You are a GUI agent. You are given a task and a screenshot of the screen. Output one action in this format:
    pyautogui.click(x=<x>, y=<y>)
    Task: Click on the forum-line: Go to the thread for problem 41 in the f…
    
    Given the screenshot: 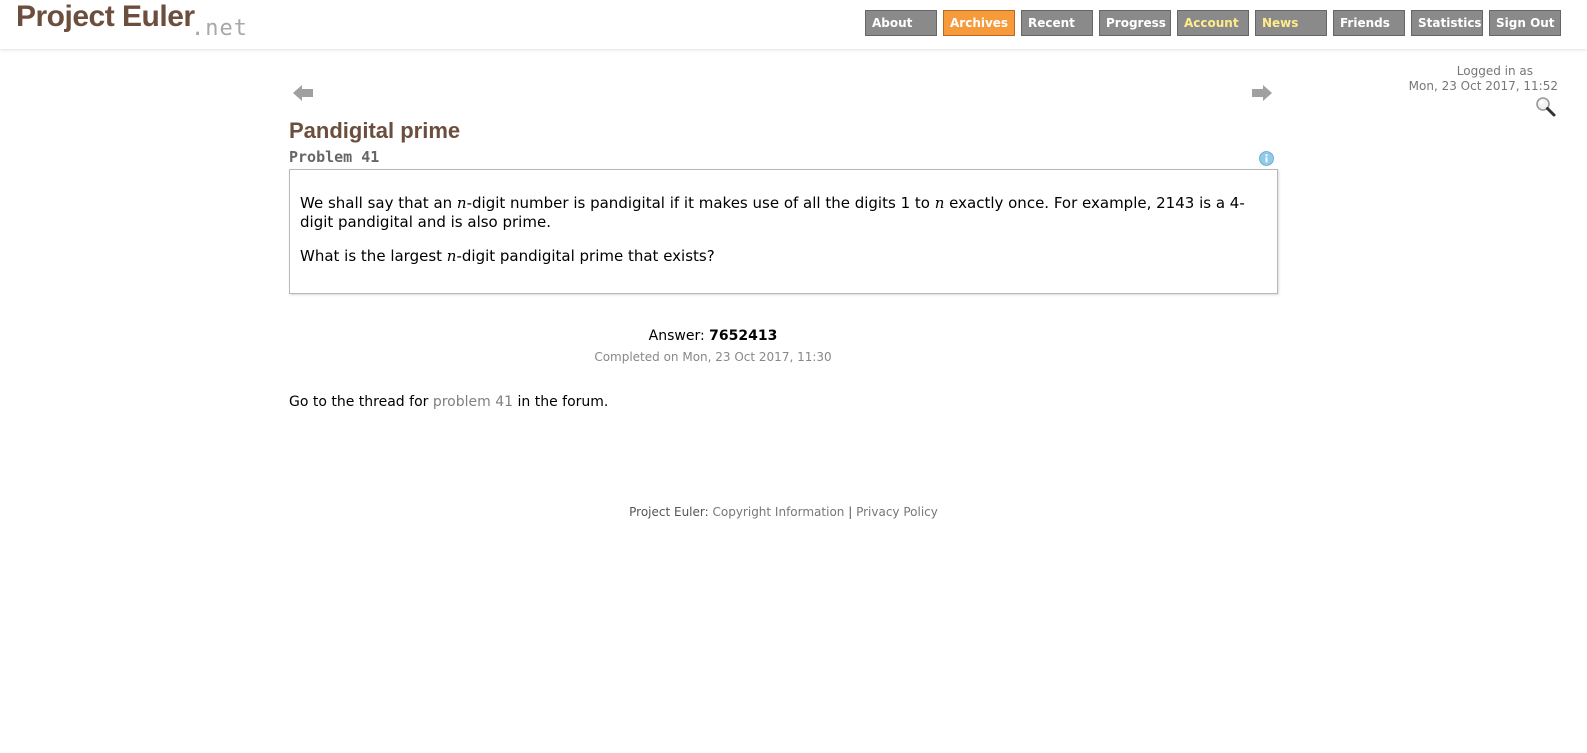 What is the action you would take?
    pyautogui.click(x=449, y=402)
    